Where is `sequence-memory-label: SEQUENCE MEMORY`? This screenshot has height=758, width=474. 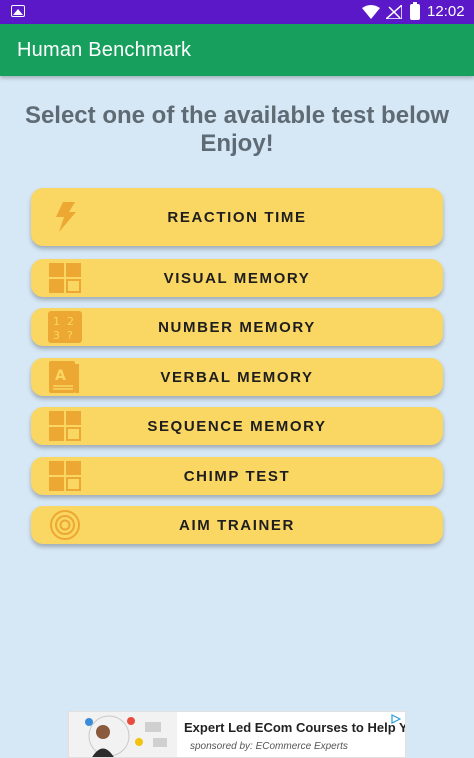 sequence-memory-label: SEQUENCE MEMORY is located at coordinates (237, 426).